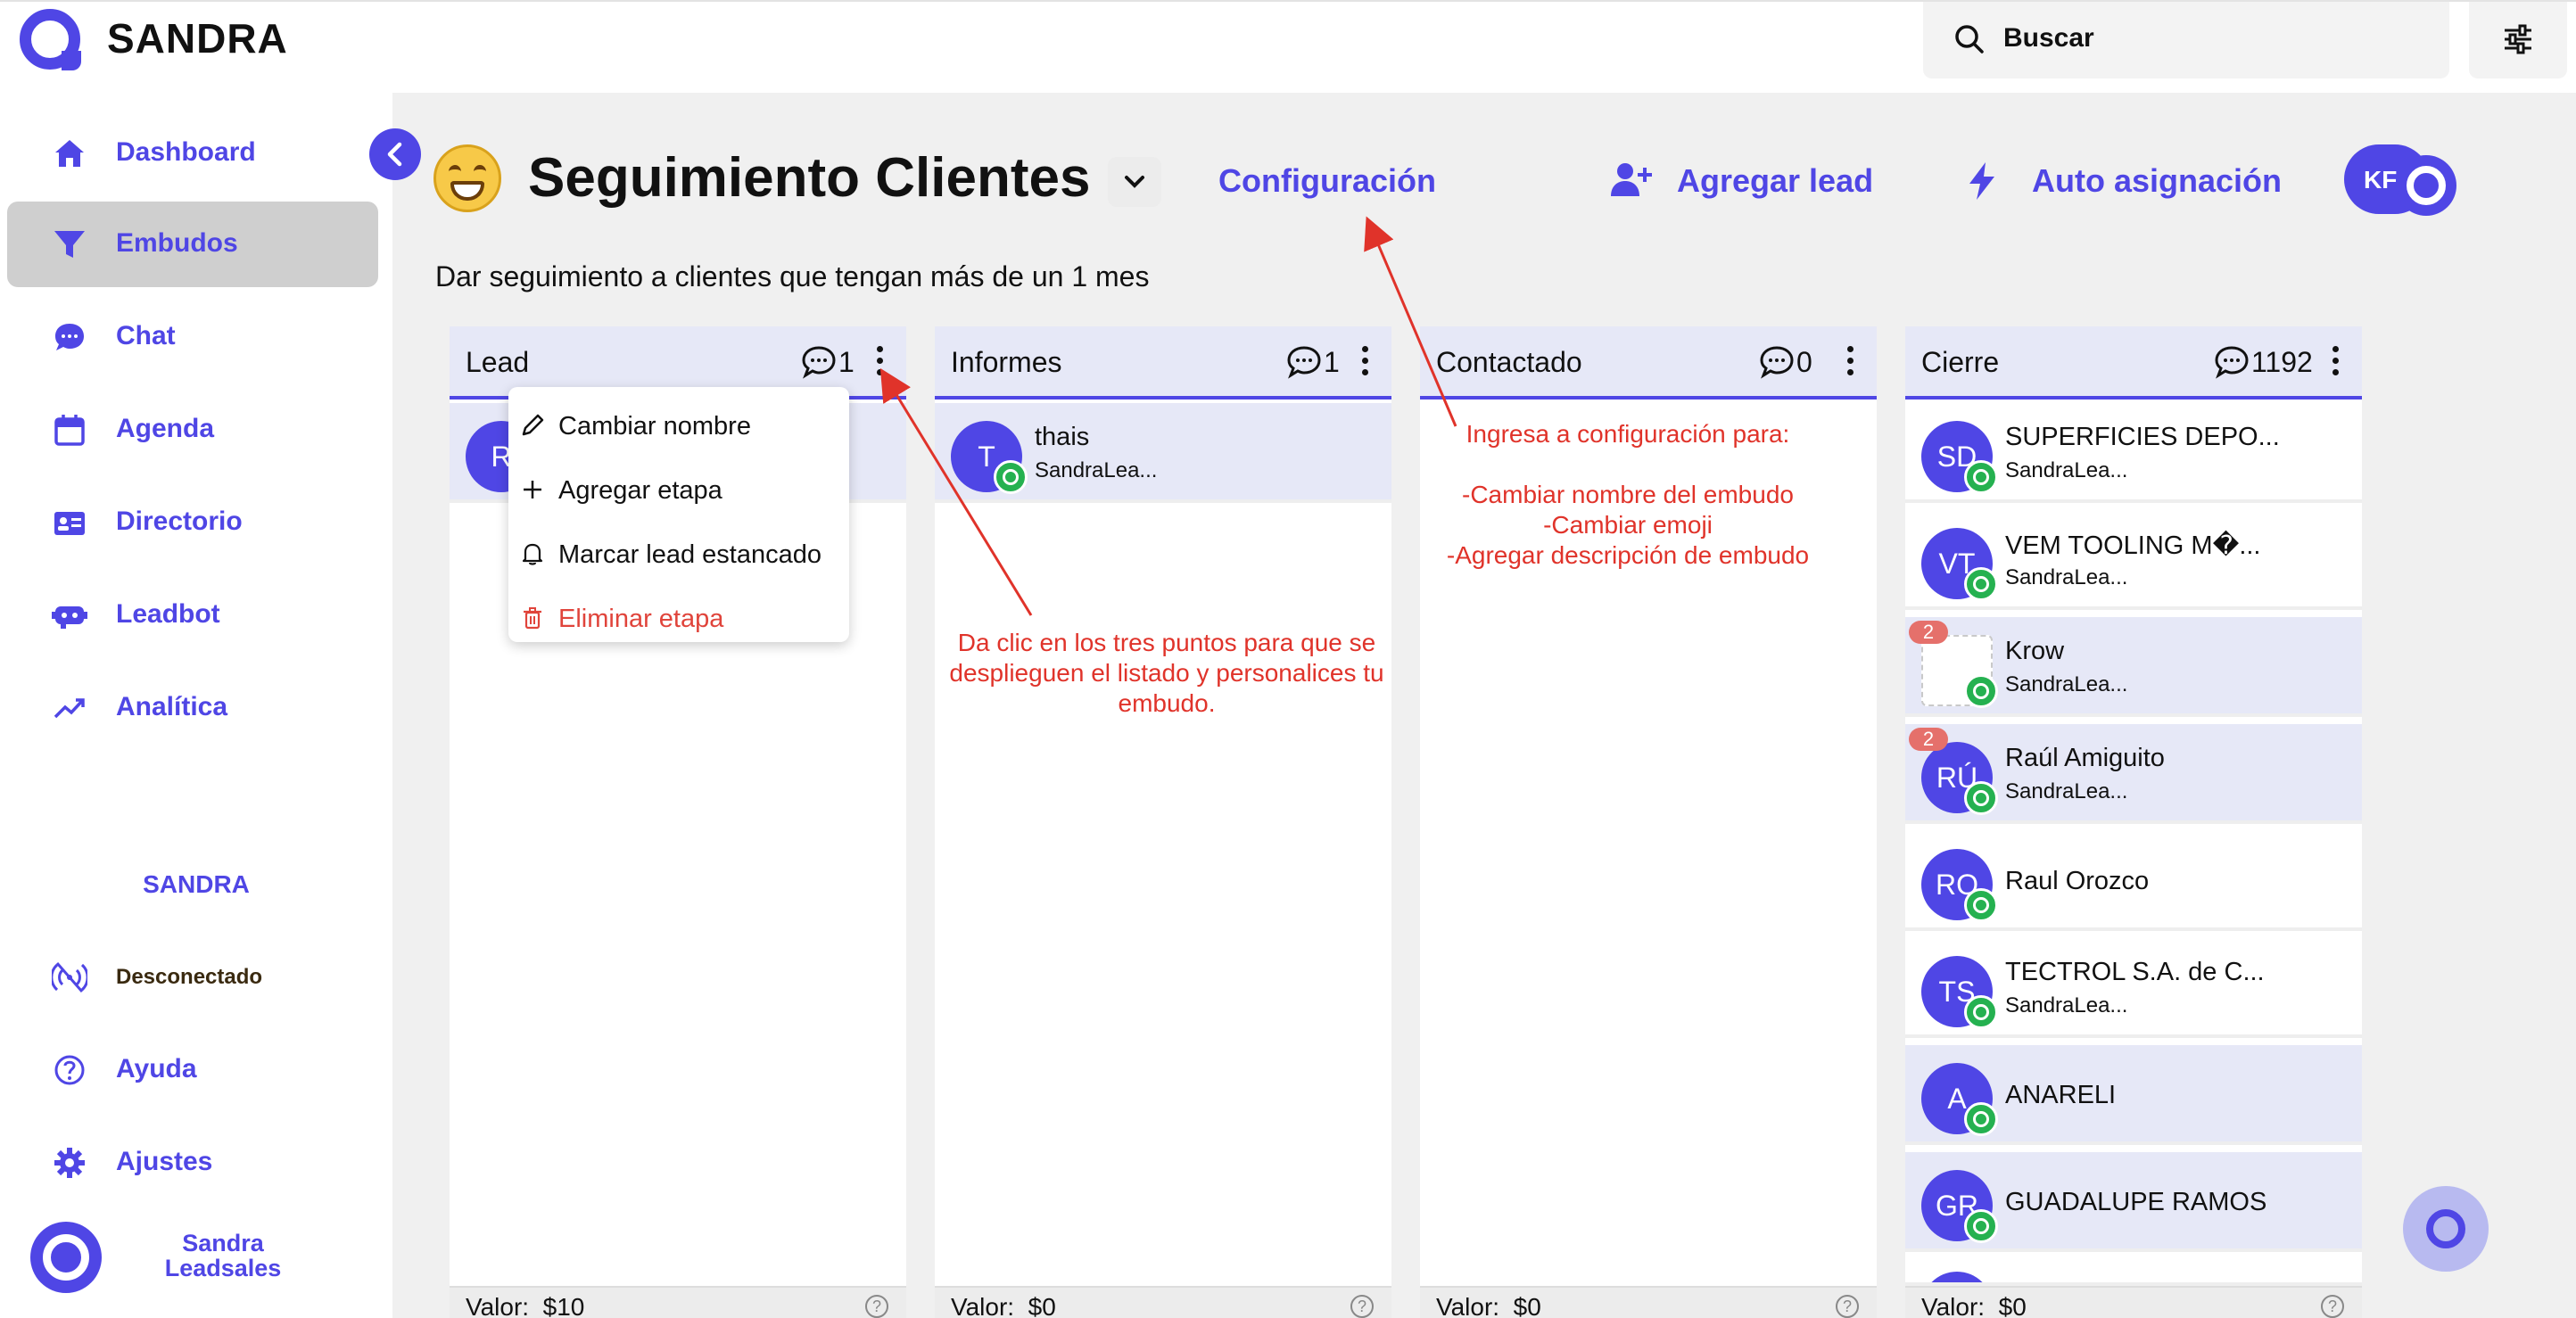 The image size is (2576, 1318). I want to click on stage-footer: Valor: $10 ?, so click(678, 1302).